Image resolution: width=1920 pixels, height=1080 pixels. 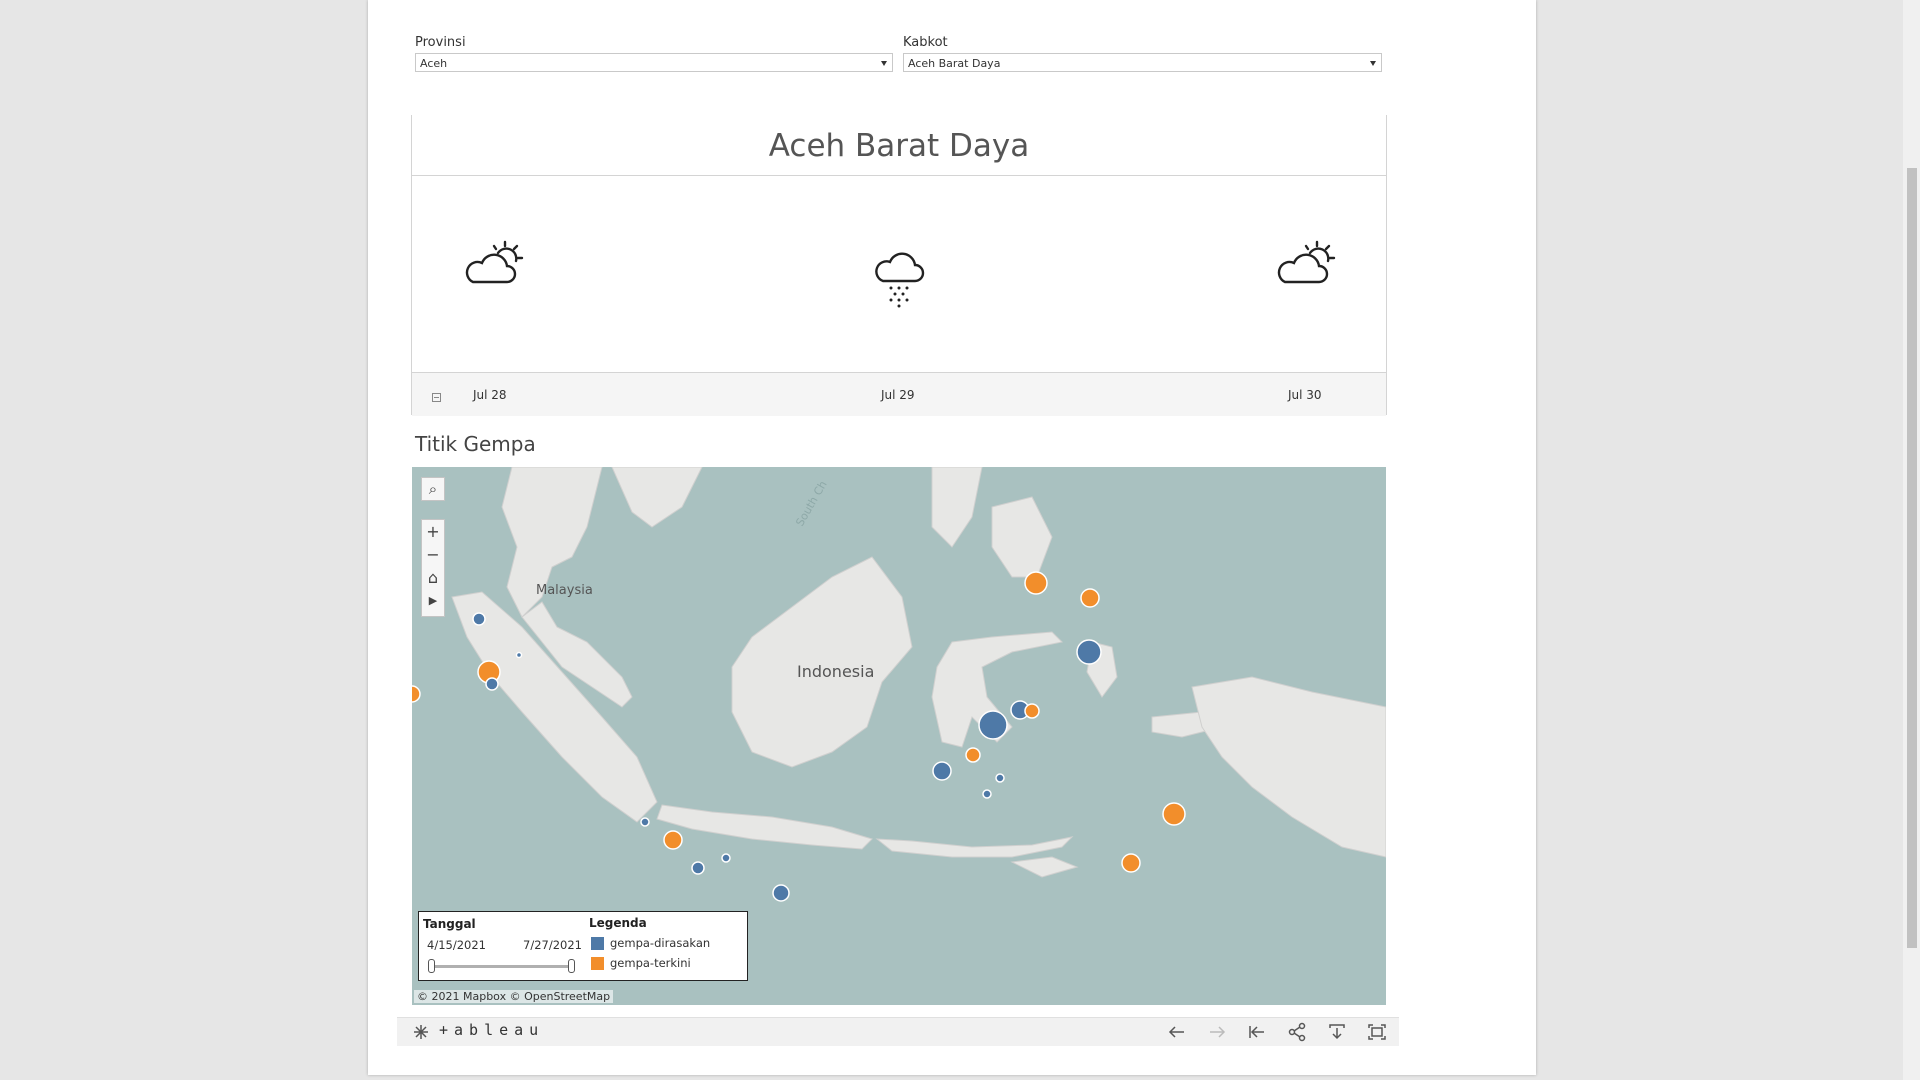 What do you see at coordinates (431, 966) in the screenshot?
I see `date-slider-start-handle` at bounding box center [431, 966].